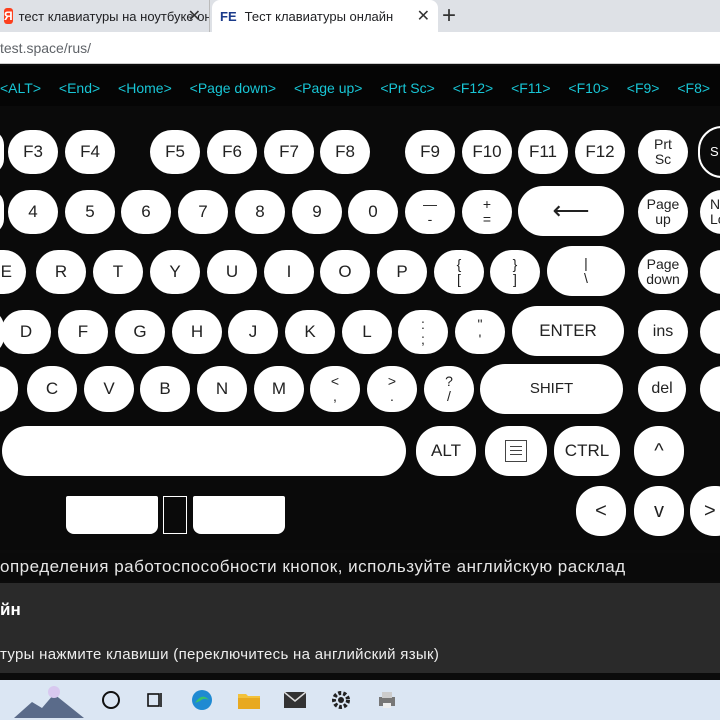 The image size is (720, 720). What do you see at coordinates (586, 271) in the screenshot?
I see `key-backslash: | \` at bounding box center [586, 271].